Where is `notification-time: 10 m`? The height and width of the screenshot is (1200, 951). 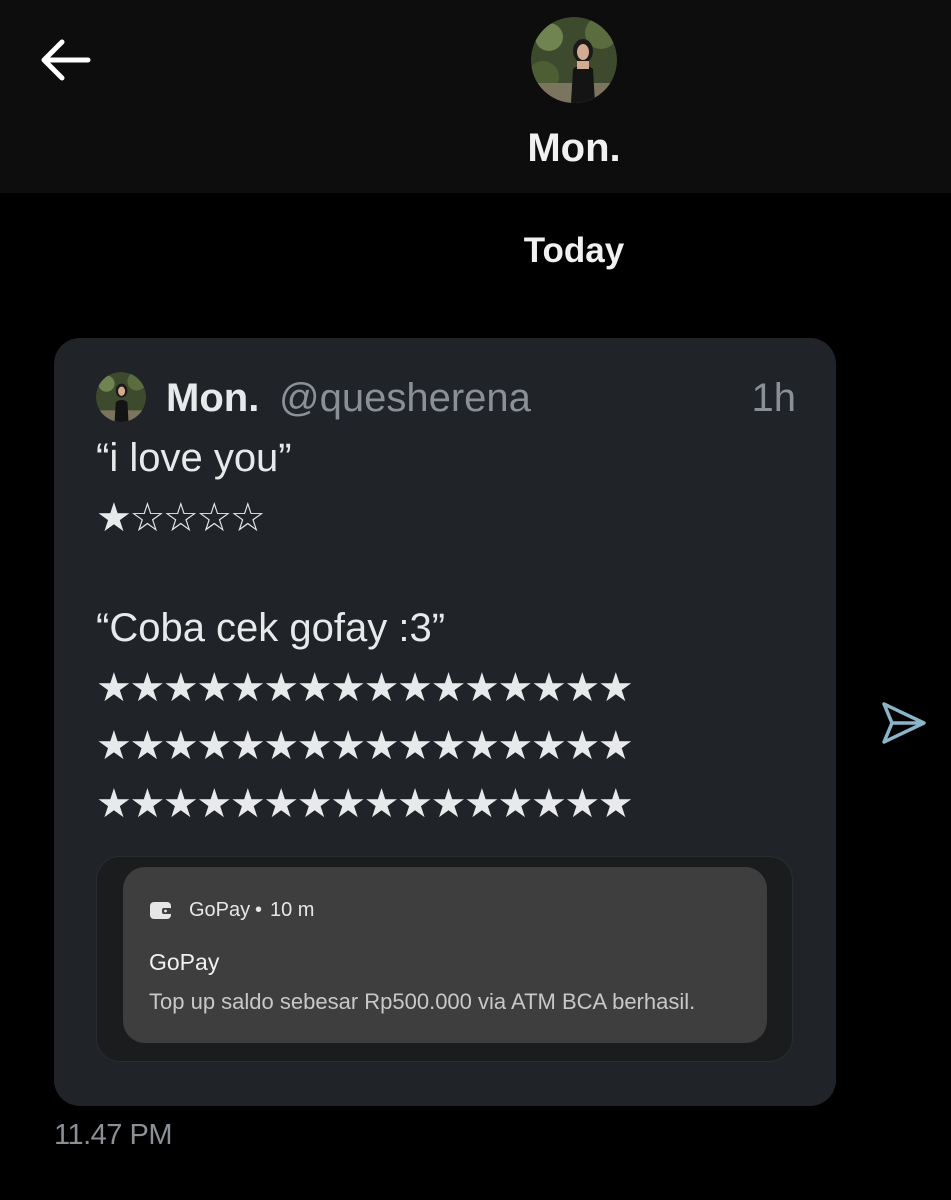
notification-time: 10 m is located at coordinates (292, 910).